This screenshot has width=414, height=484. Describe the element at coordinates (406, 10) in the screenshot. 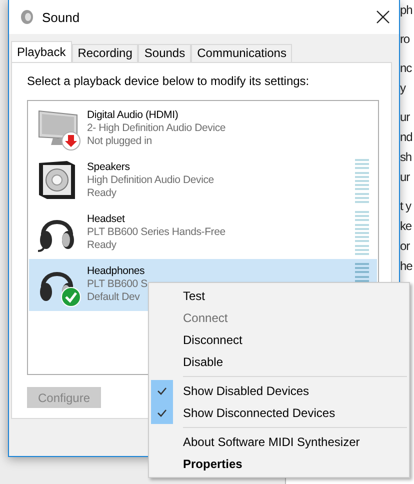

I see `document-text: ph` at that location.